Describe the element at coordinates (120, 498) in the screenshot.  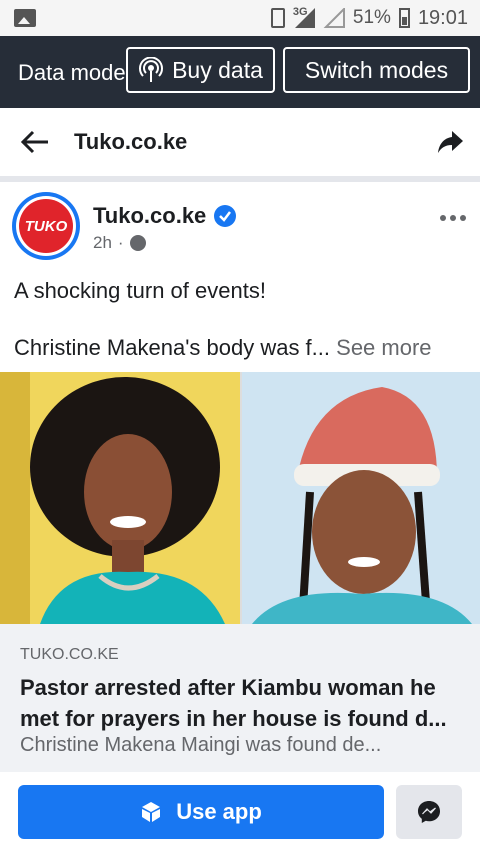
I see `photo-left` at that location.